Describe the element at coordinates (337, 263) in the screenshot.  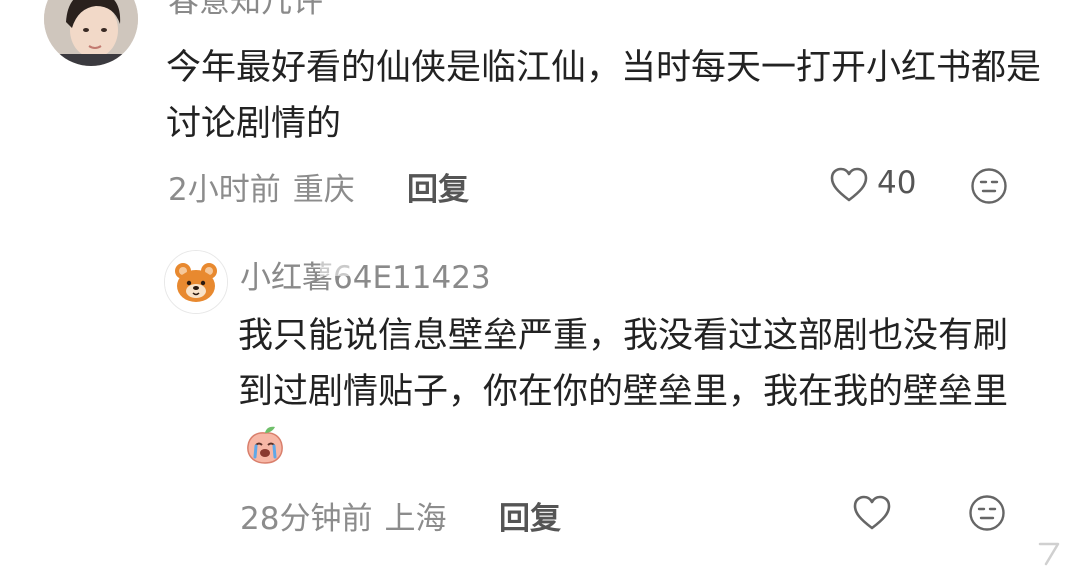
I see `watermark` at that location.